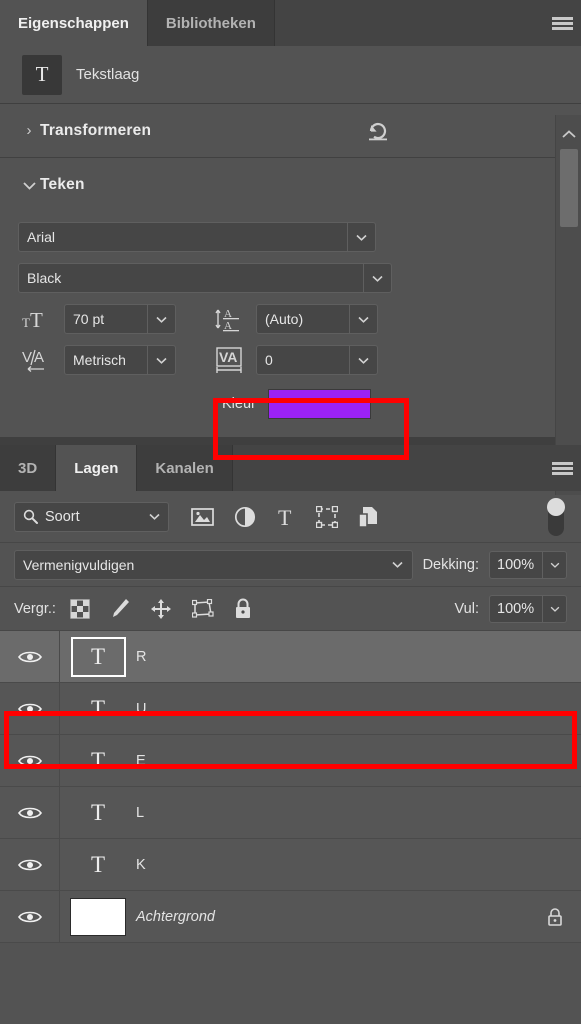 This screenshot has height=1024, width=581. I want to click on layer-name: K, so click(141, 864).